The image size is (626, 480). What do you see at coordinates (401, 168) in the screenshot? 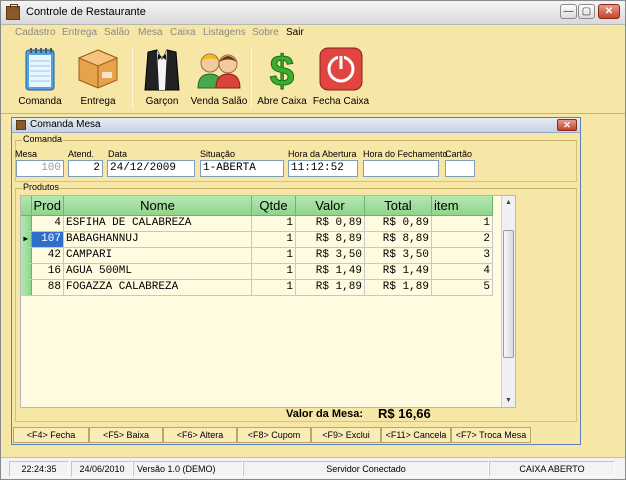
I see `fechamento-field` at bounding box center [401, 168].